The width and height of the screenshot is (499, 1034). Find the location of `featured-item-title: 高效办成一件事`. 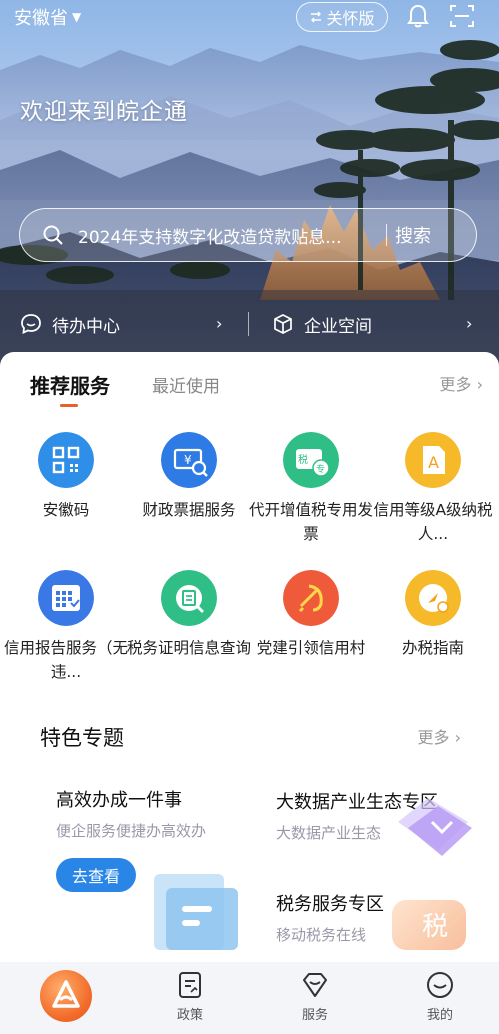

featured-item-title: 高效办成一件事 is located at coordinates (119, 800).